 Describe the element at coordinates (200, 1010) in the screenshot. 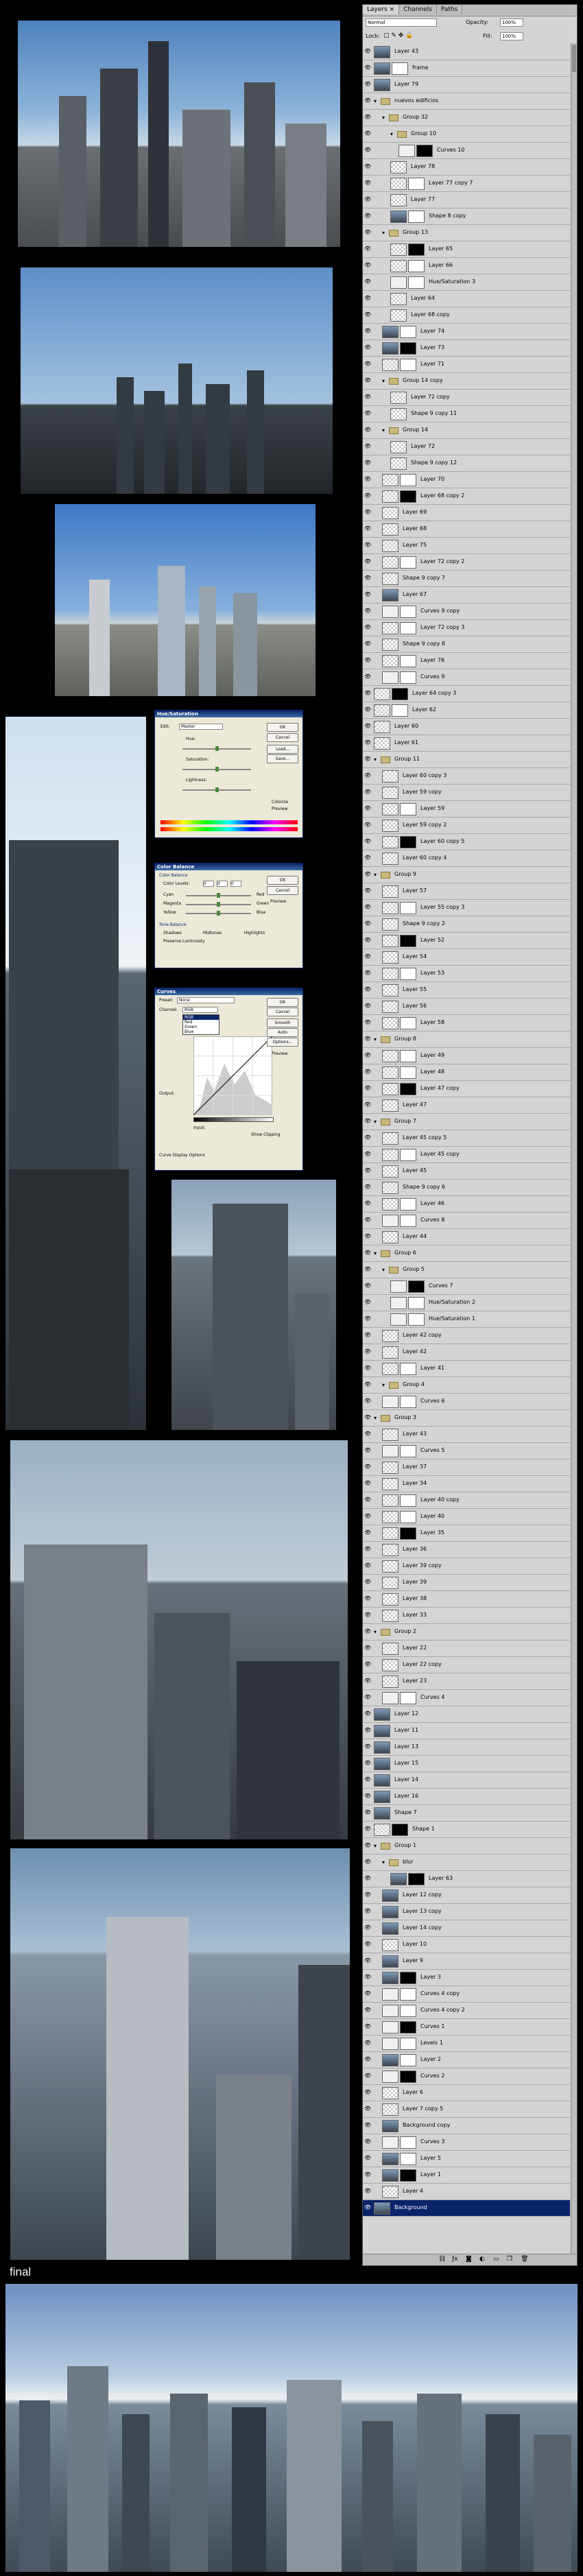

I see `channel-select: RGB` at that location.